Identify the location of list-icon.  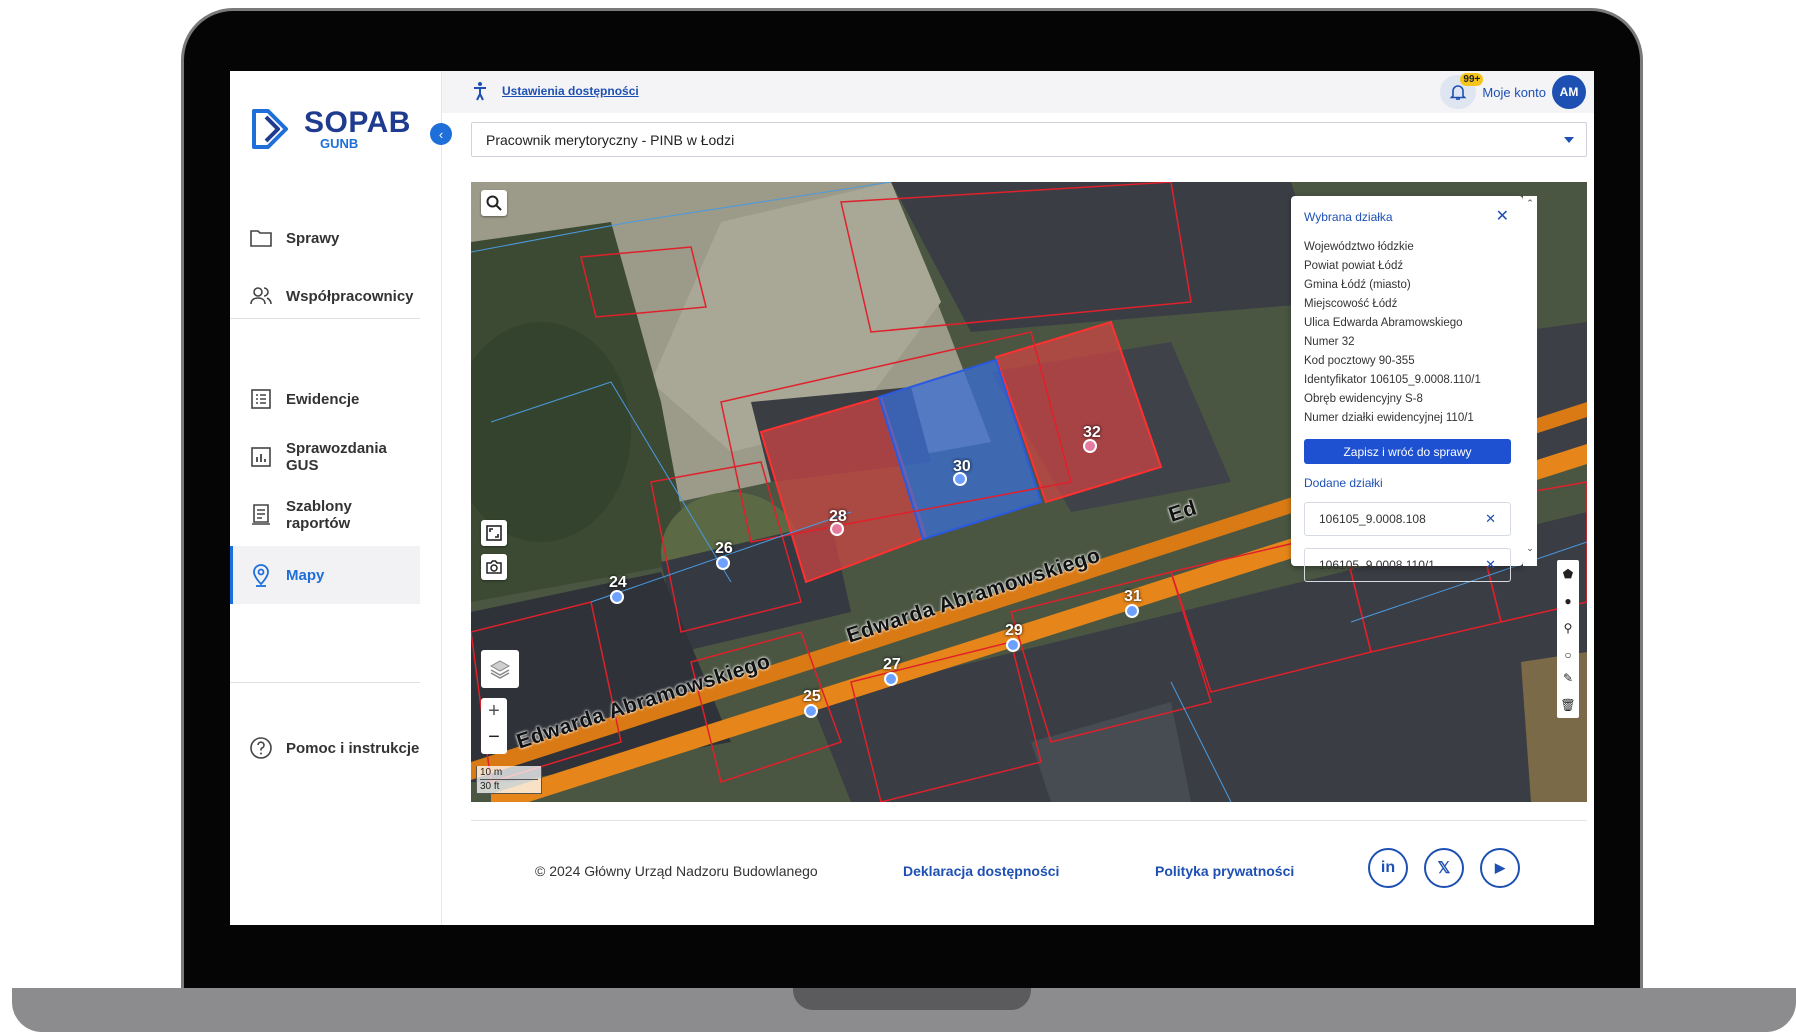
(261, 399).